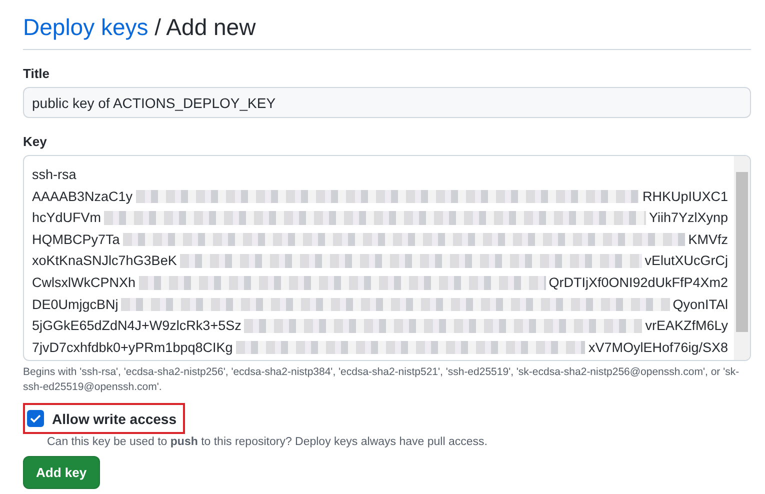 This screenshot has height=494, width=765. What do you see at coordinates (36, 73) in the screenshot?
I see `title-label: Title` at bounding box center [36, 73].